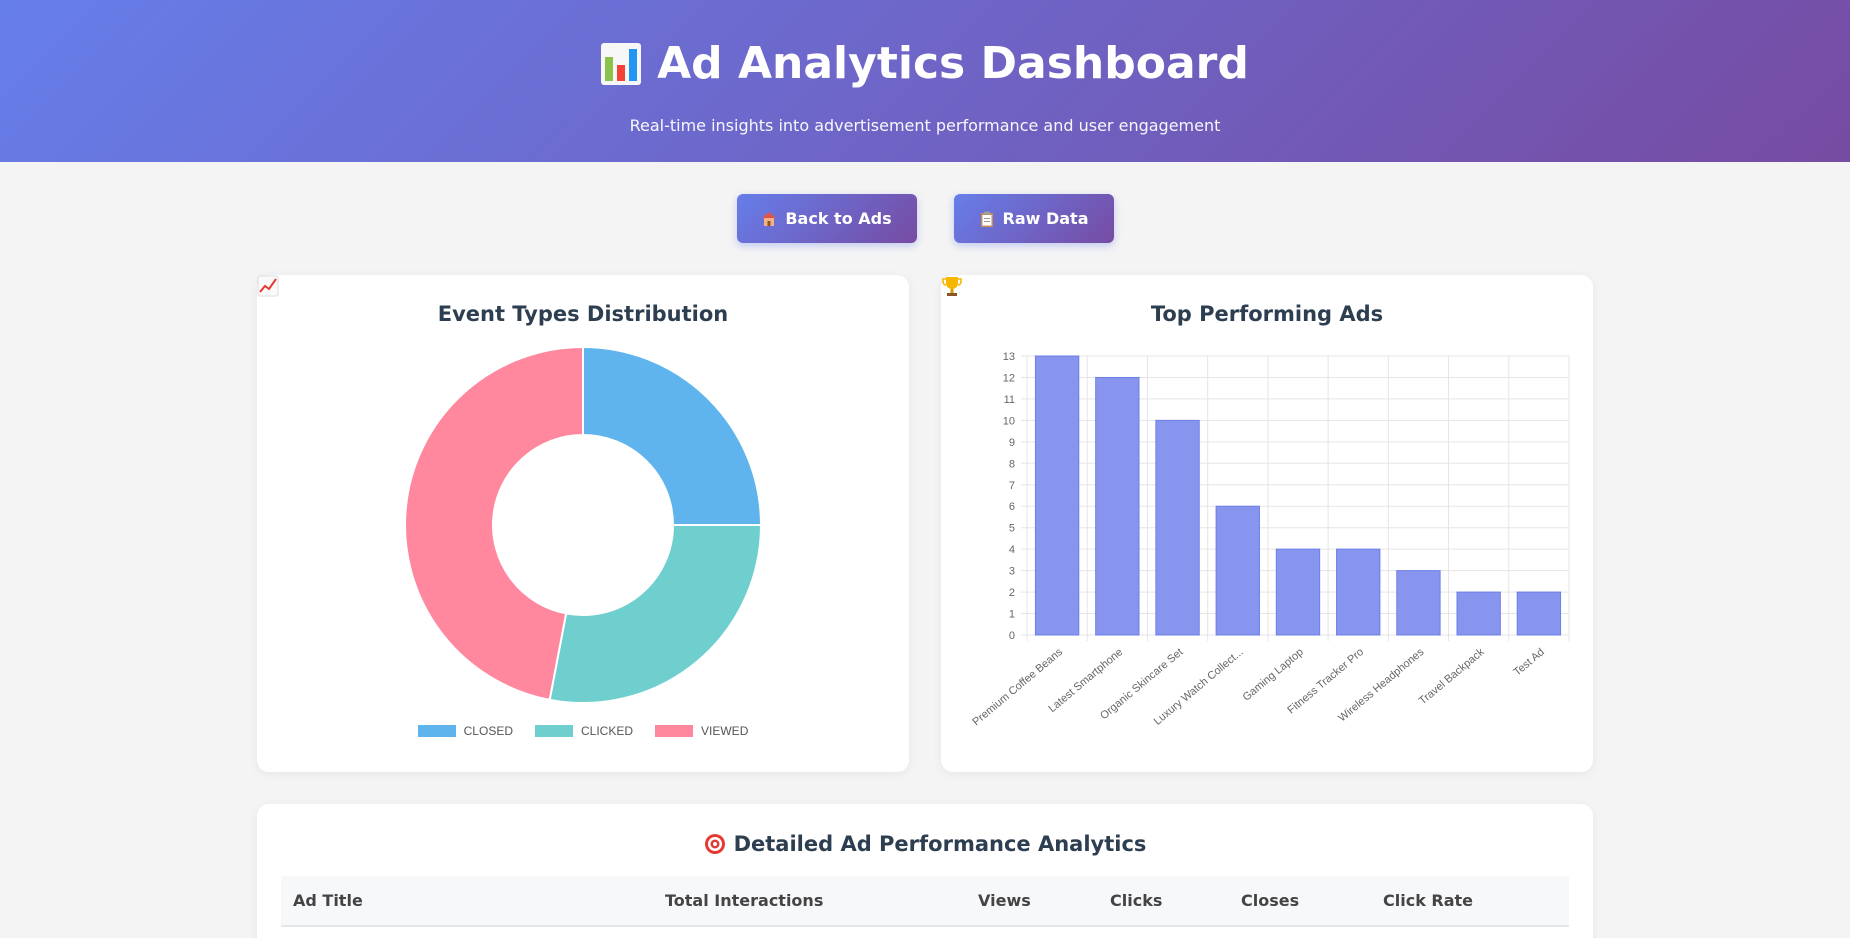  I want to click on y-tick-label: 11, so click(1009, 400).